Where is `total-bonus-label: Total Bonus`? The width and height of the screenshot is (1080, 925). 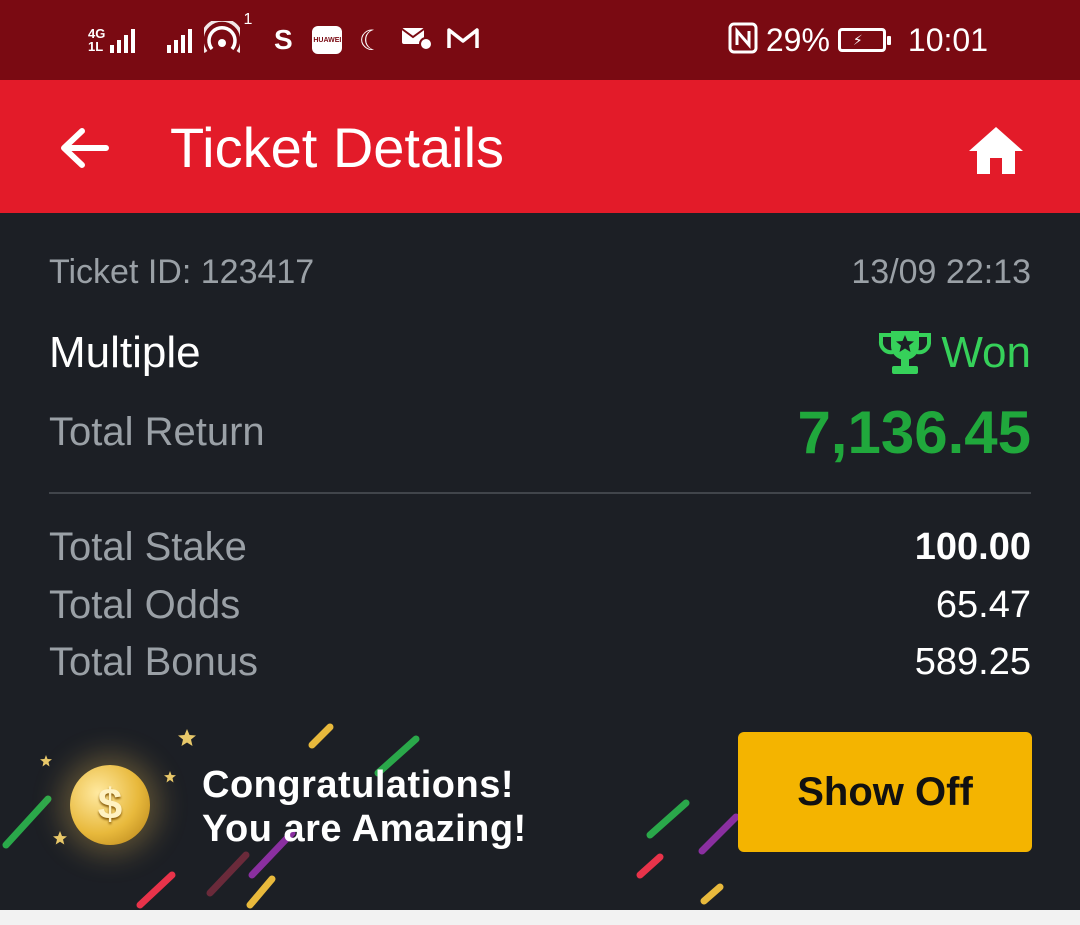
total-bonus-label: Total Bonus is located at coordinates (154, 662).